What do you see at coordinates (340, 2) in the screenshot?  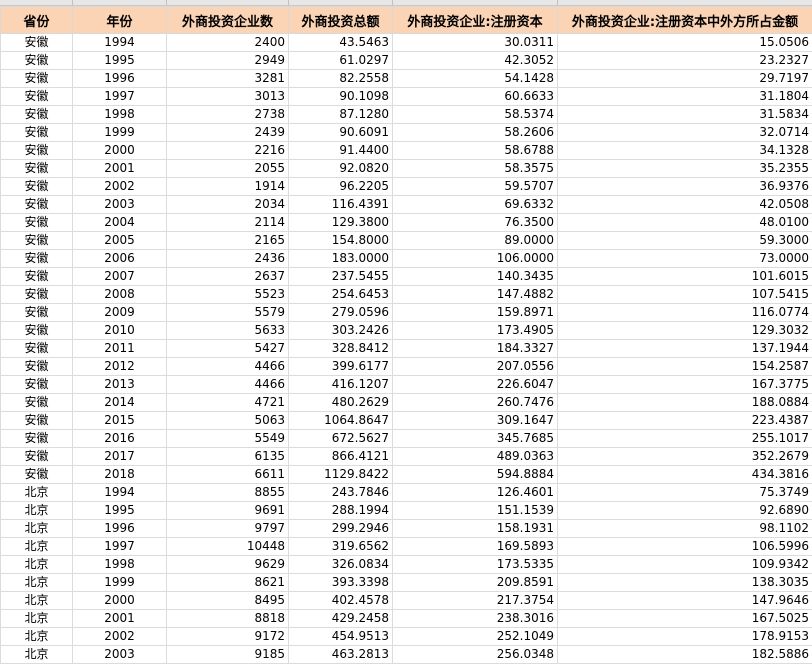 I see `column-header-d` at bounding box center [340, 2].